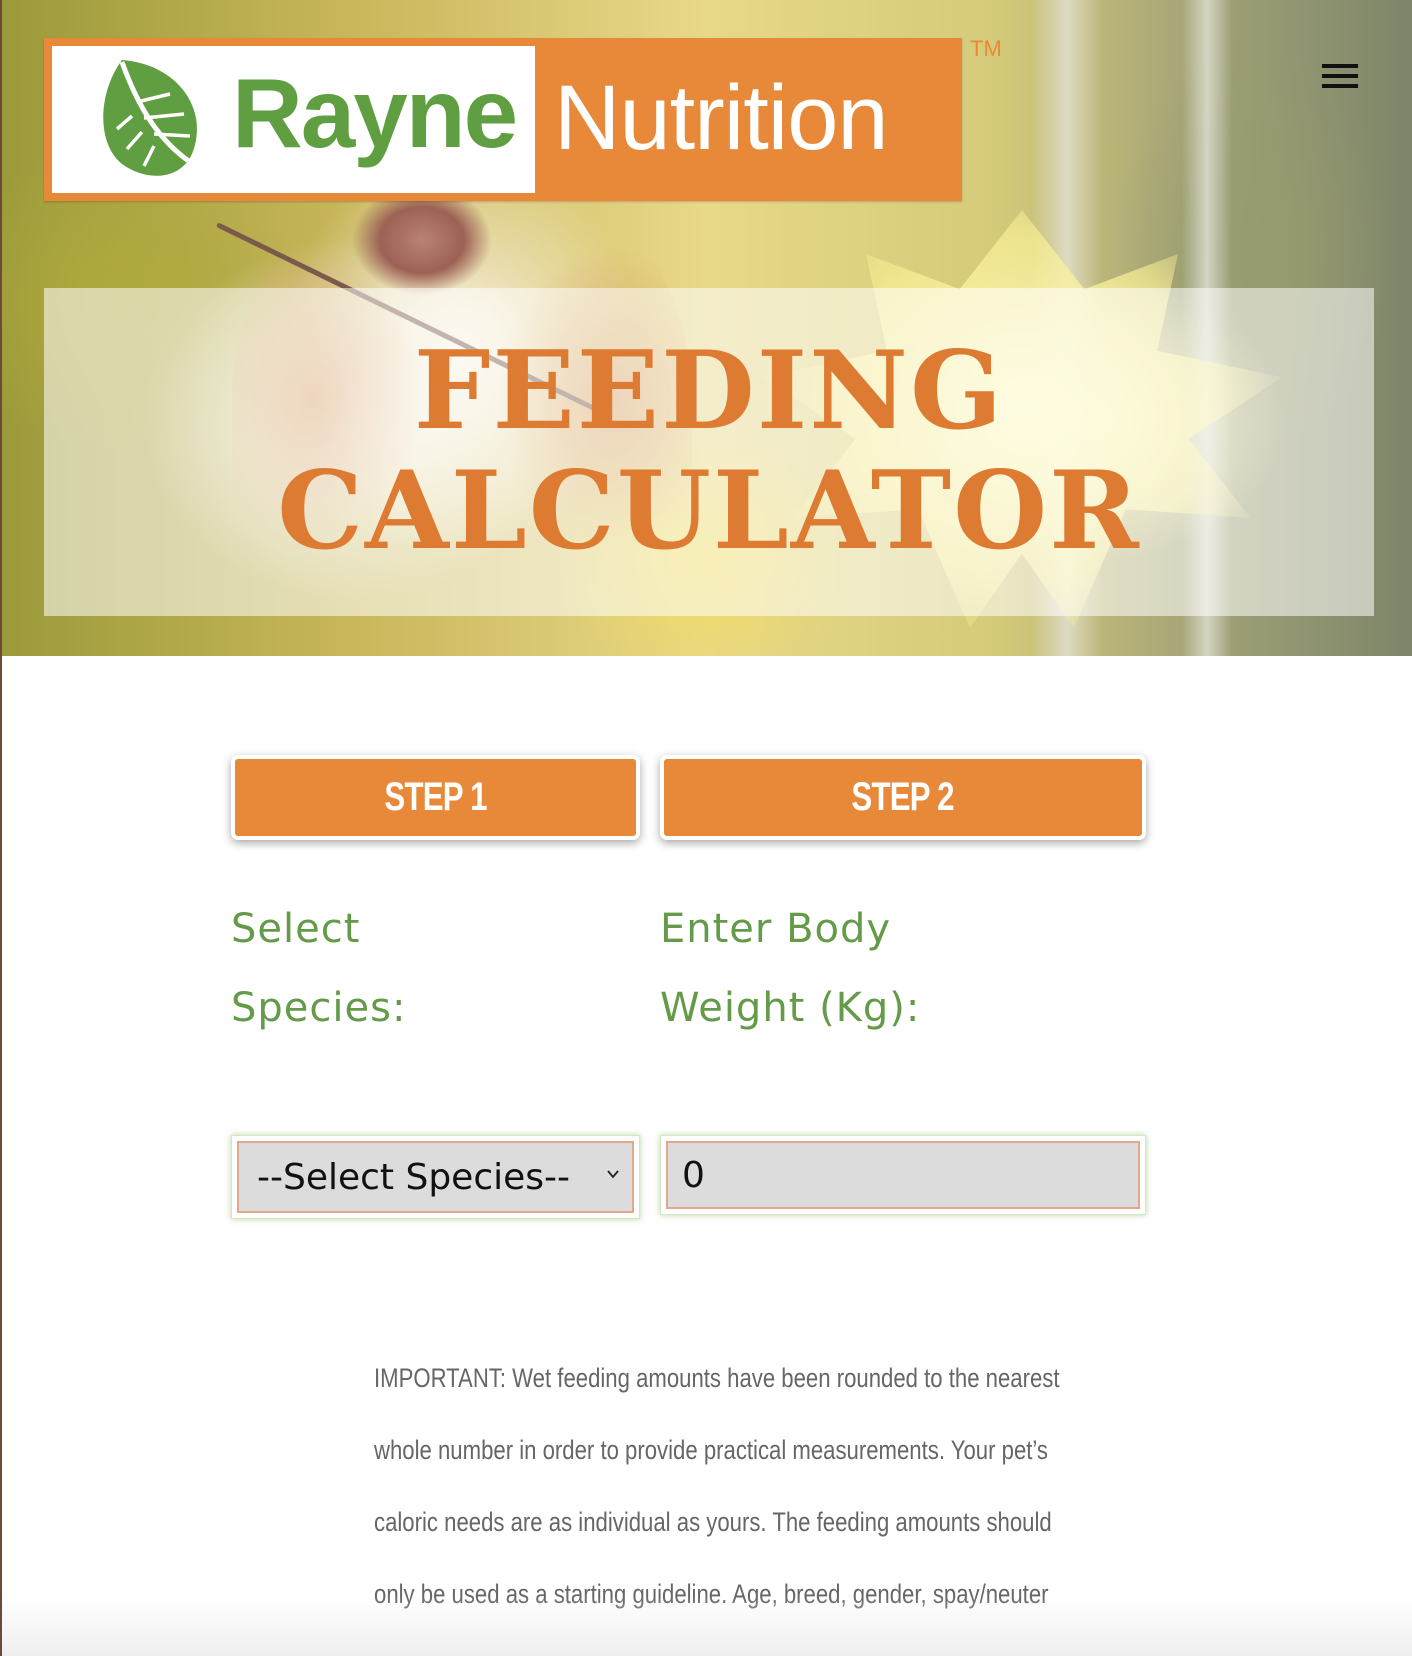  I want to click on page-title-line2: CALCULATOR, so click(709, 511).